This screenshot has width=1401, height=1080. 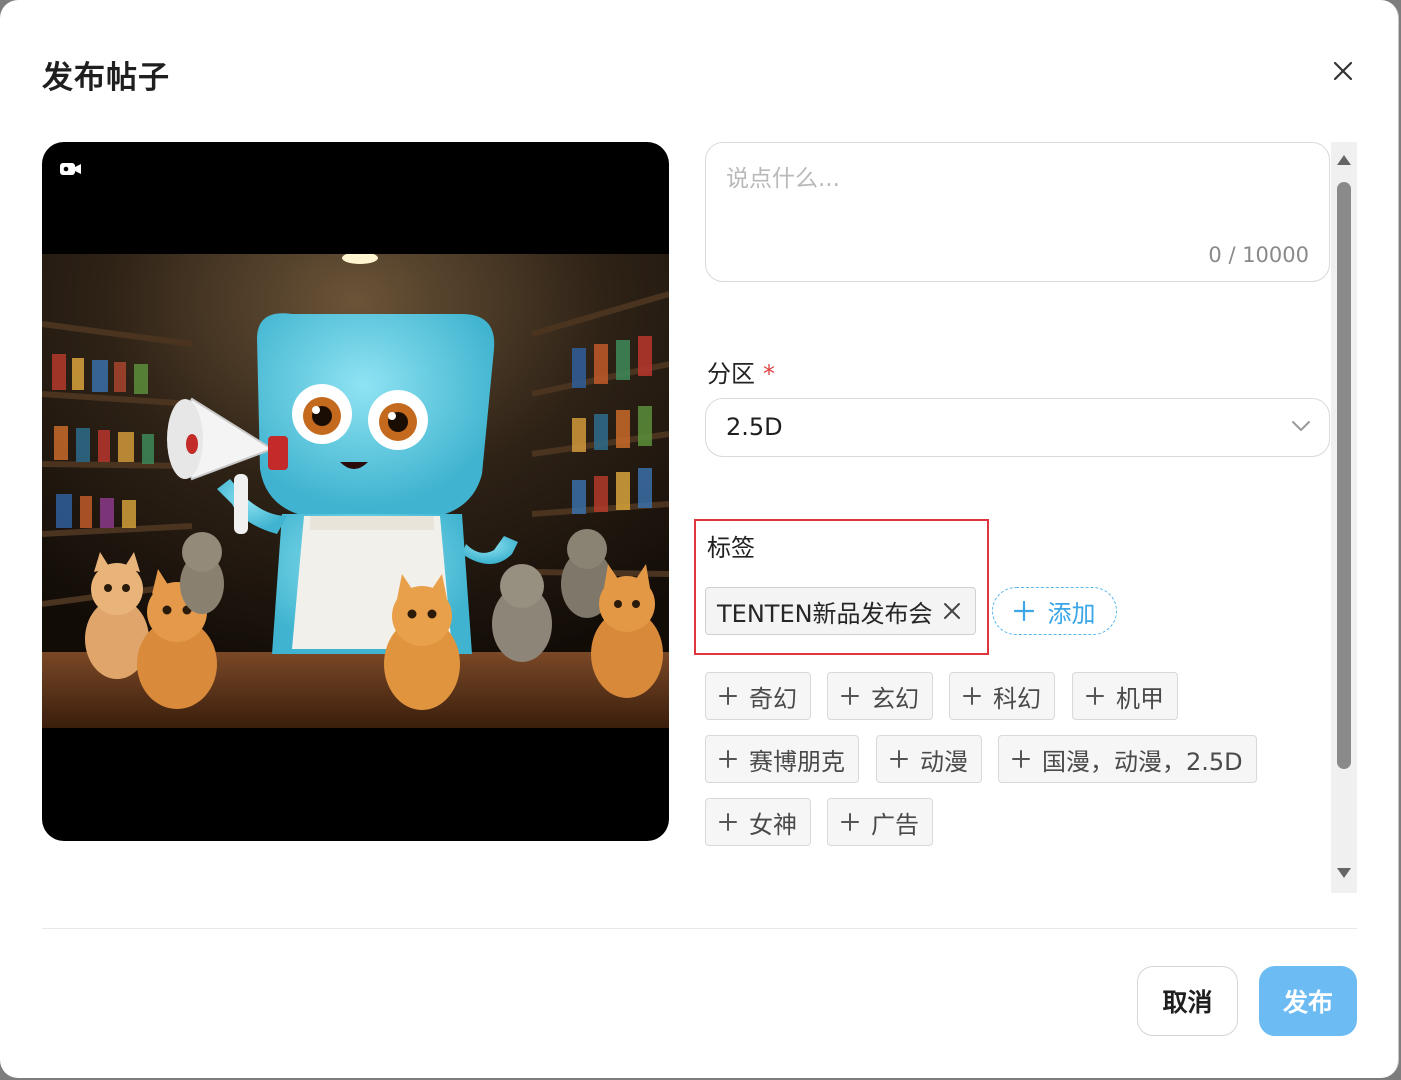 What do you see at coordinates (754, 427) in the screenshot?
I see `section-selected-value: 2.5D` at bounding box center [754, 427].